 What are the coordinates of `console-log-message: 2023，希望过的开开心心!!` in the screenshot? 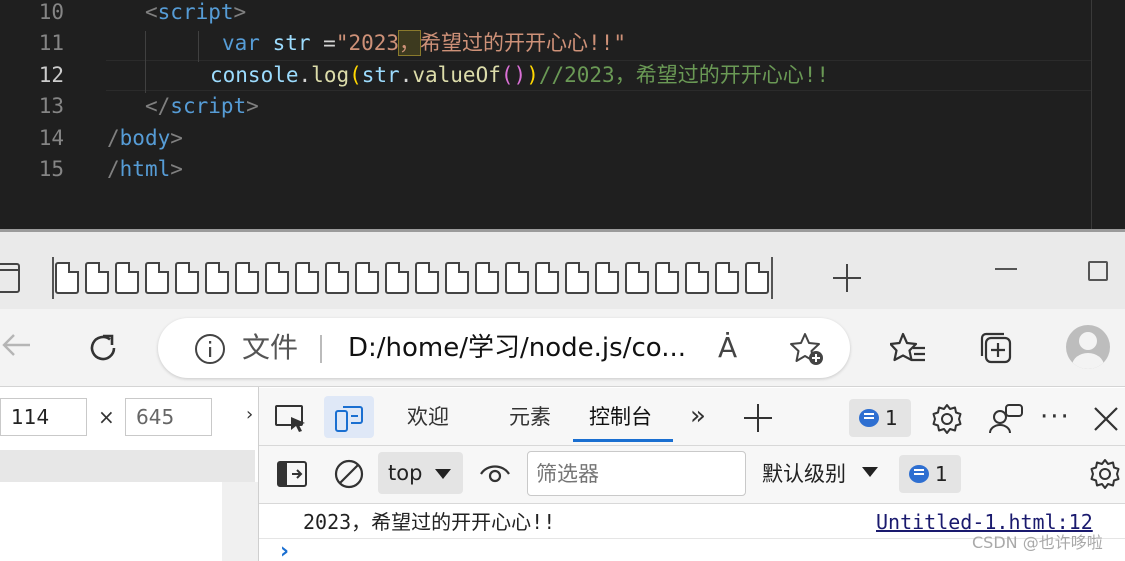 It's located at (429, 522).